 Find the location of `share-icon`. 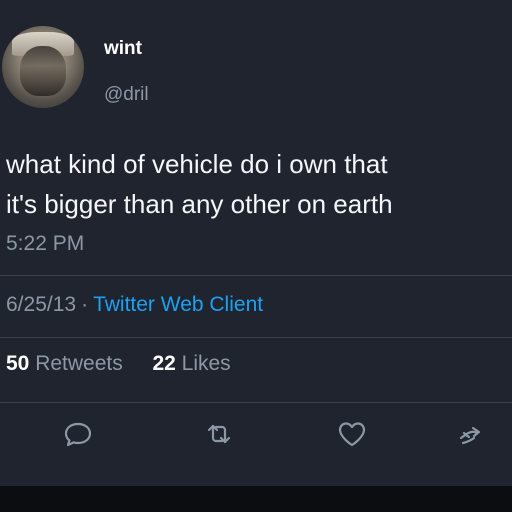

share-icon is located at coordinates (471, 434).